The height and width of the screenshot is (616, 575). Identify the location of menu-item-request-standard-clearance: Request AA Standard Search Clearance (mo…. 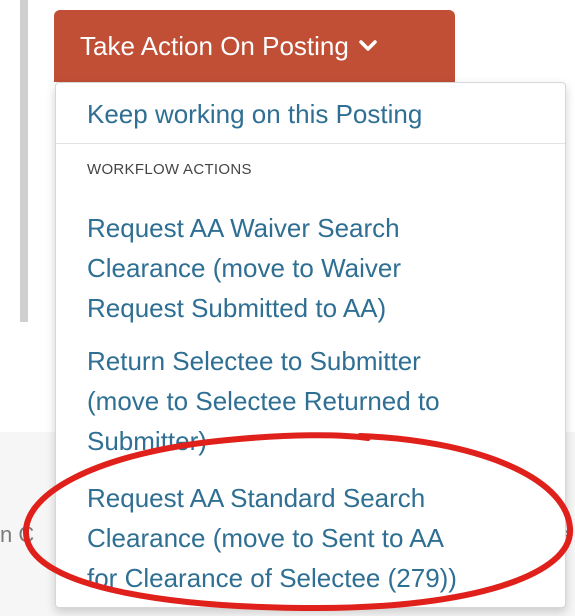
(272, 538).